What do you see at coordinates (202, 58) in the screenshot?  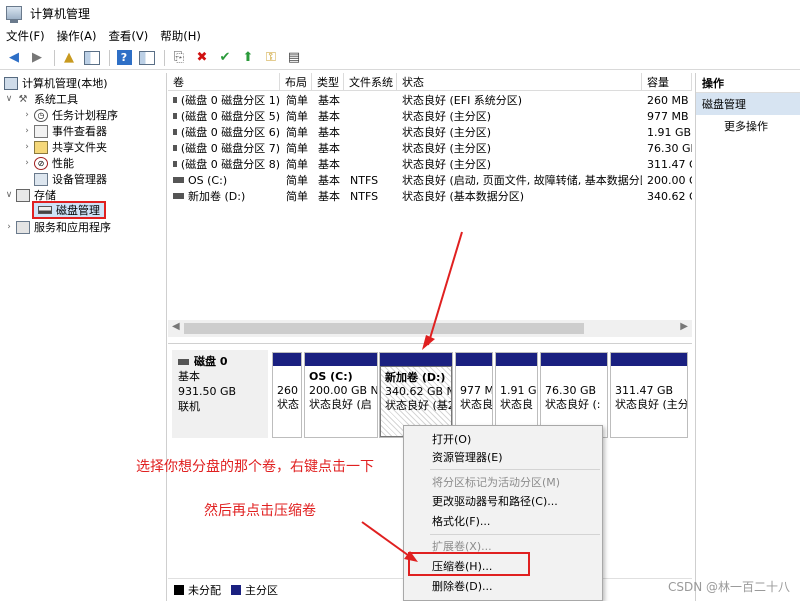 I see `delete-icon: ✖` at bounding box center [202, 58].